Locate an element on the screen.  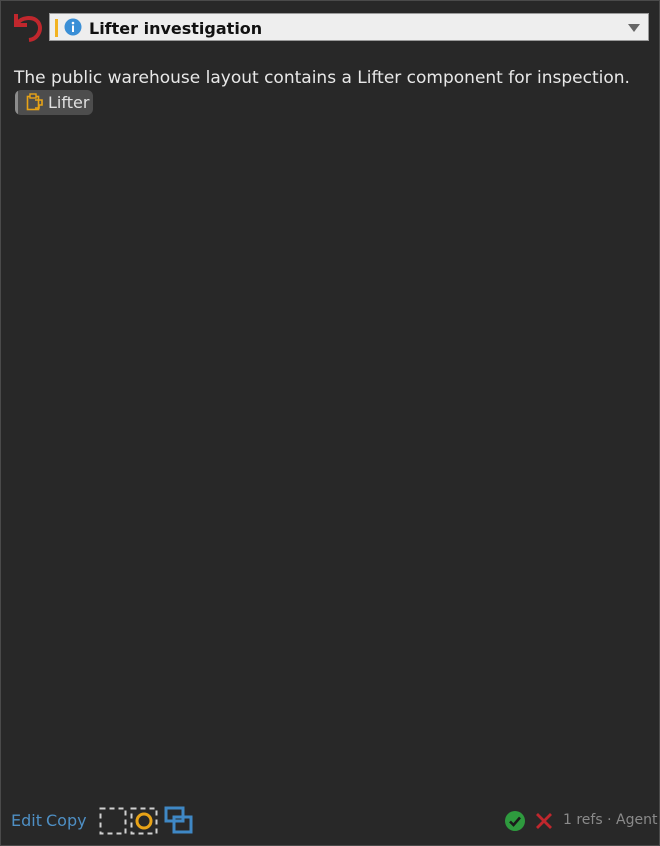
status-text: 1 refs · Agent is located at coordinates (610, 820).